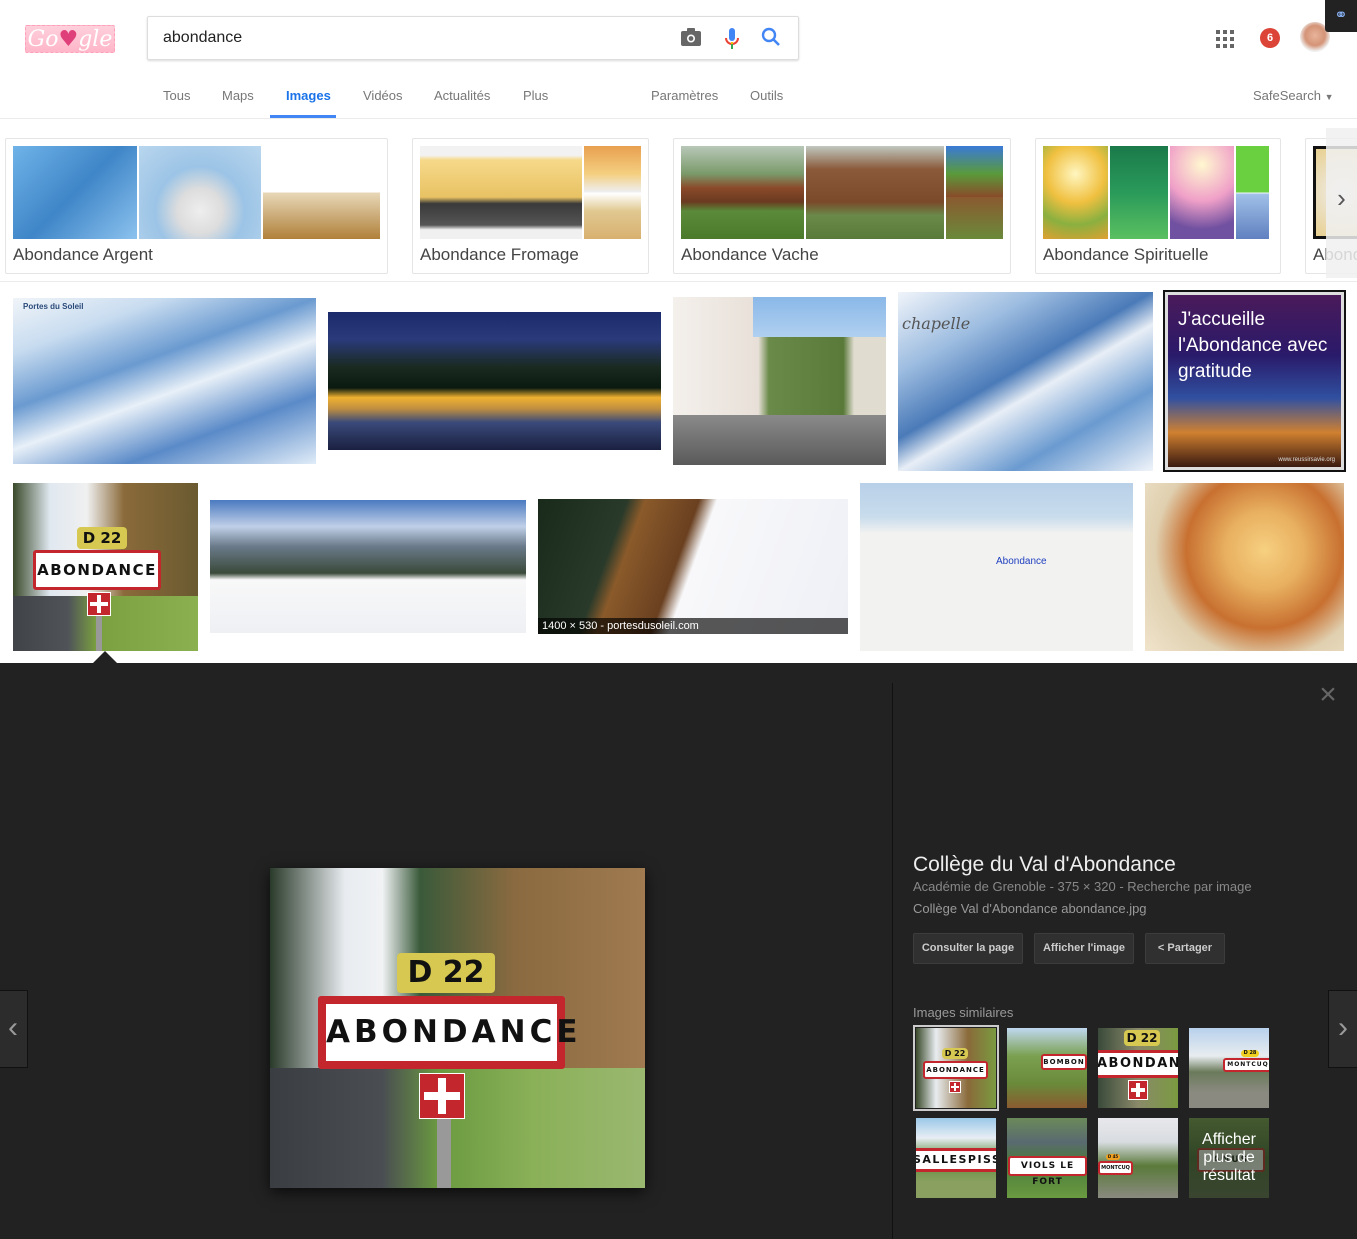 The image size is (1357, 1239). I want to click on preview-main-image: D 22 ABONDANCE, so click(457, 1028).